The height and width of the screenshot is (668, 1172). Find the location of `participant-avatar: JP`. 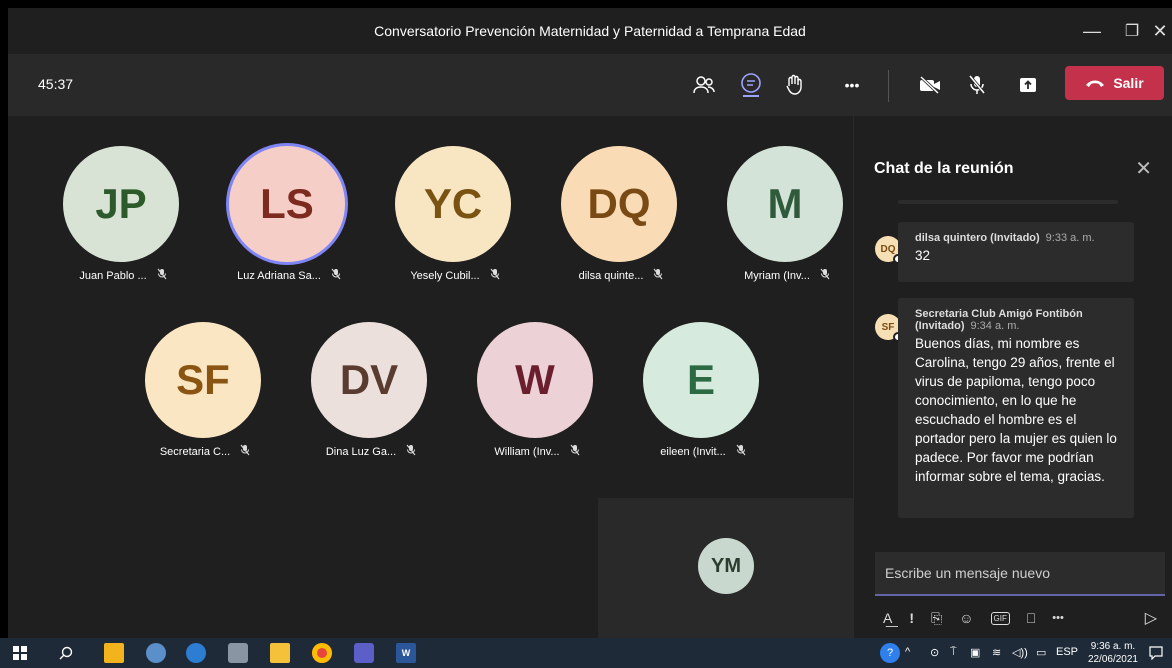

participant-avatar: JP is located at coordinates (121, 204).